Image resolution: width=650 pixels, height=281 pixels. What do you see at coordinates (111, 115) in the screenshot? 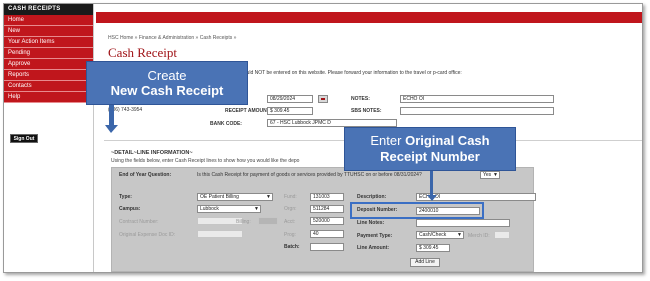
I see `create-callout-arrow-shaft` at bounding box center [111, 115].